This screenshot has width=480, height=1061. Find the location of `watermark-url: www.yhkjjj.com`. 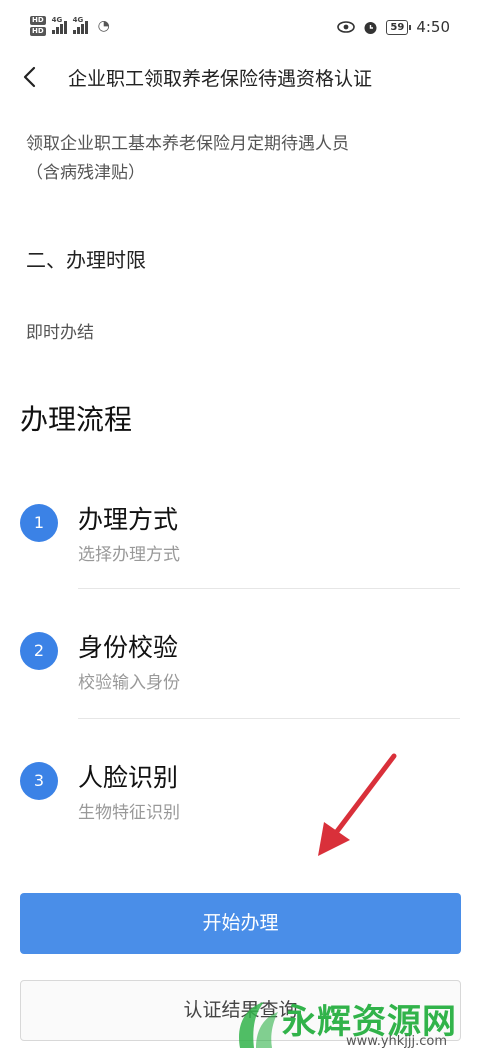

watermark-url: www.yhkjjj.com is located at coordinates (397, 1041).